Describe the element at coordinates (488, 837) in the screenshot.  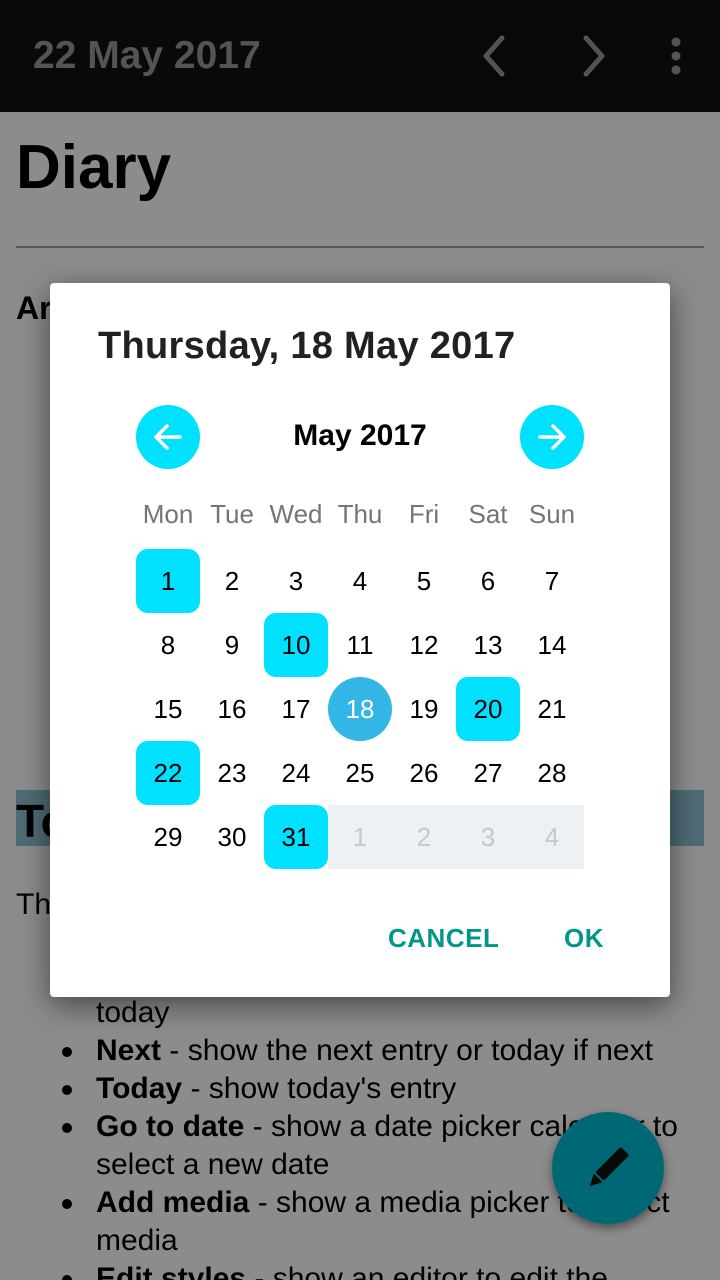
I see `day-cell-next-month: 3` at that location.